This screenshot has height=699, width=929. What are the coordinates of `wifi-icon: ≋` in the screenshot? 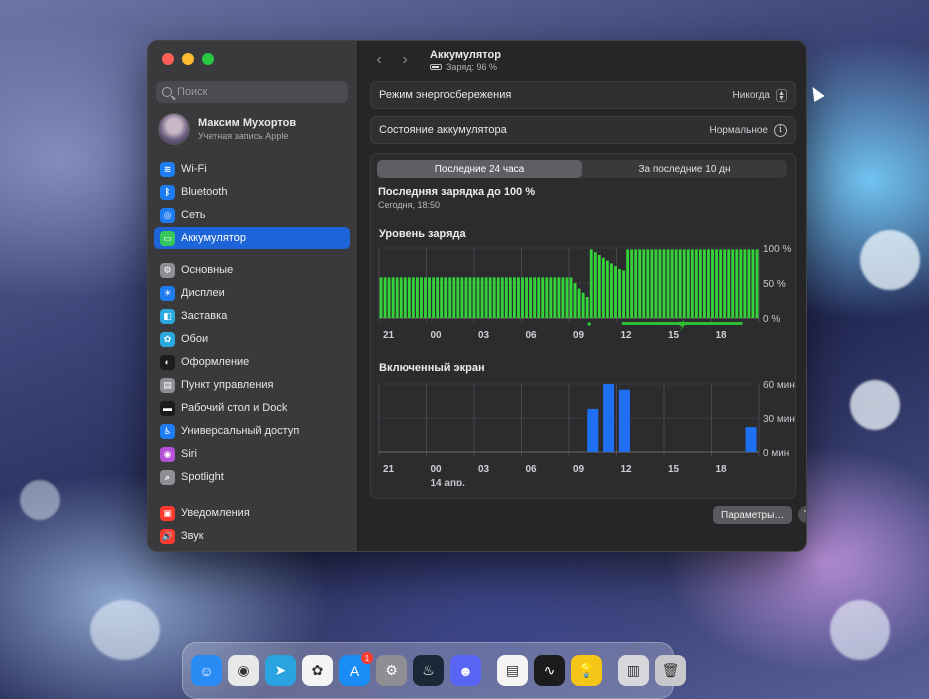 It's located at (167, 169).